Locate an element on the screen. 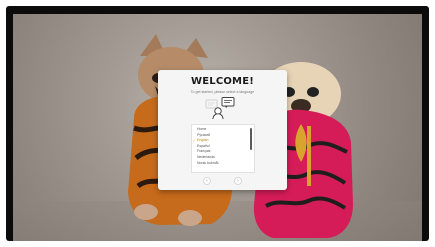 The height and width of the screenshot is (247, 435). dialog-title: WELCOME! is located at coordinates (222, 81).